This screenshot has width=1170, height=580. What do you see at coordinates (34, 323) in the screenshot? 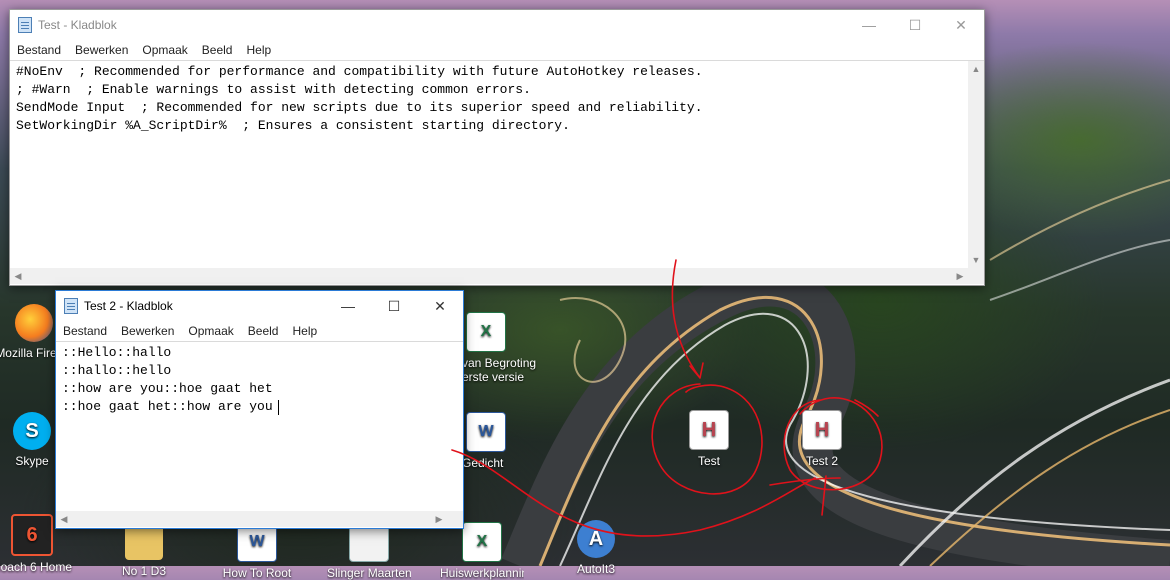
I see `firefox-icon` at bounding box center [34, 323].